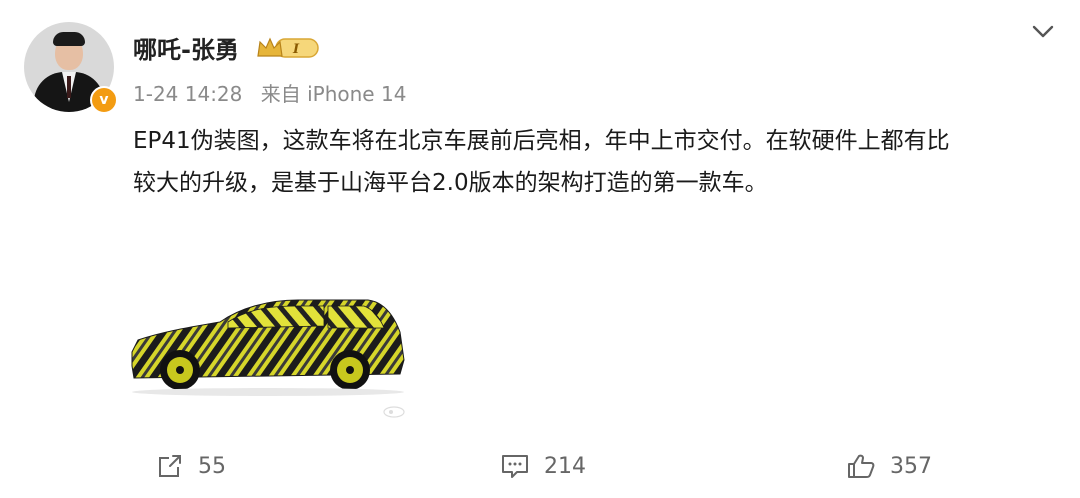  Describe the element at coordinates (71, 68) in the screenshot. I see `avatar: v` at that location.